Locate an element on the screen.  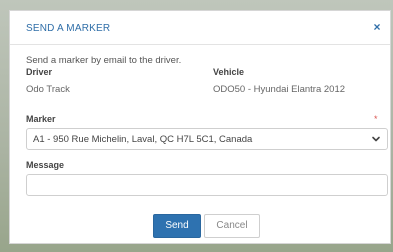
cancel-button: Cancel is located at coordinates (232, 226).